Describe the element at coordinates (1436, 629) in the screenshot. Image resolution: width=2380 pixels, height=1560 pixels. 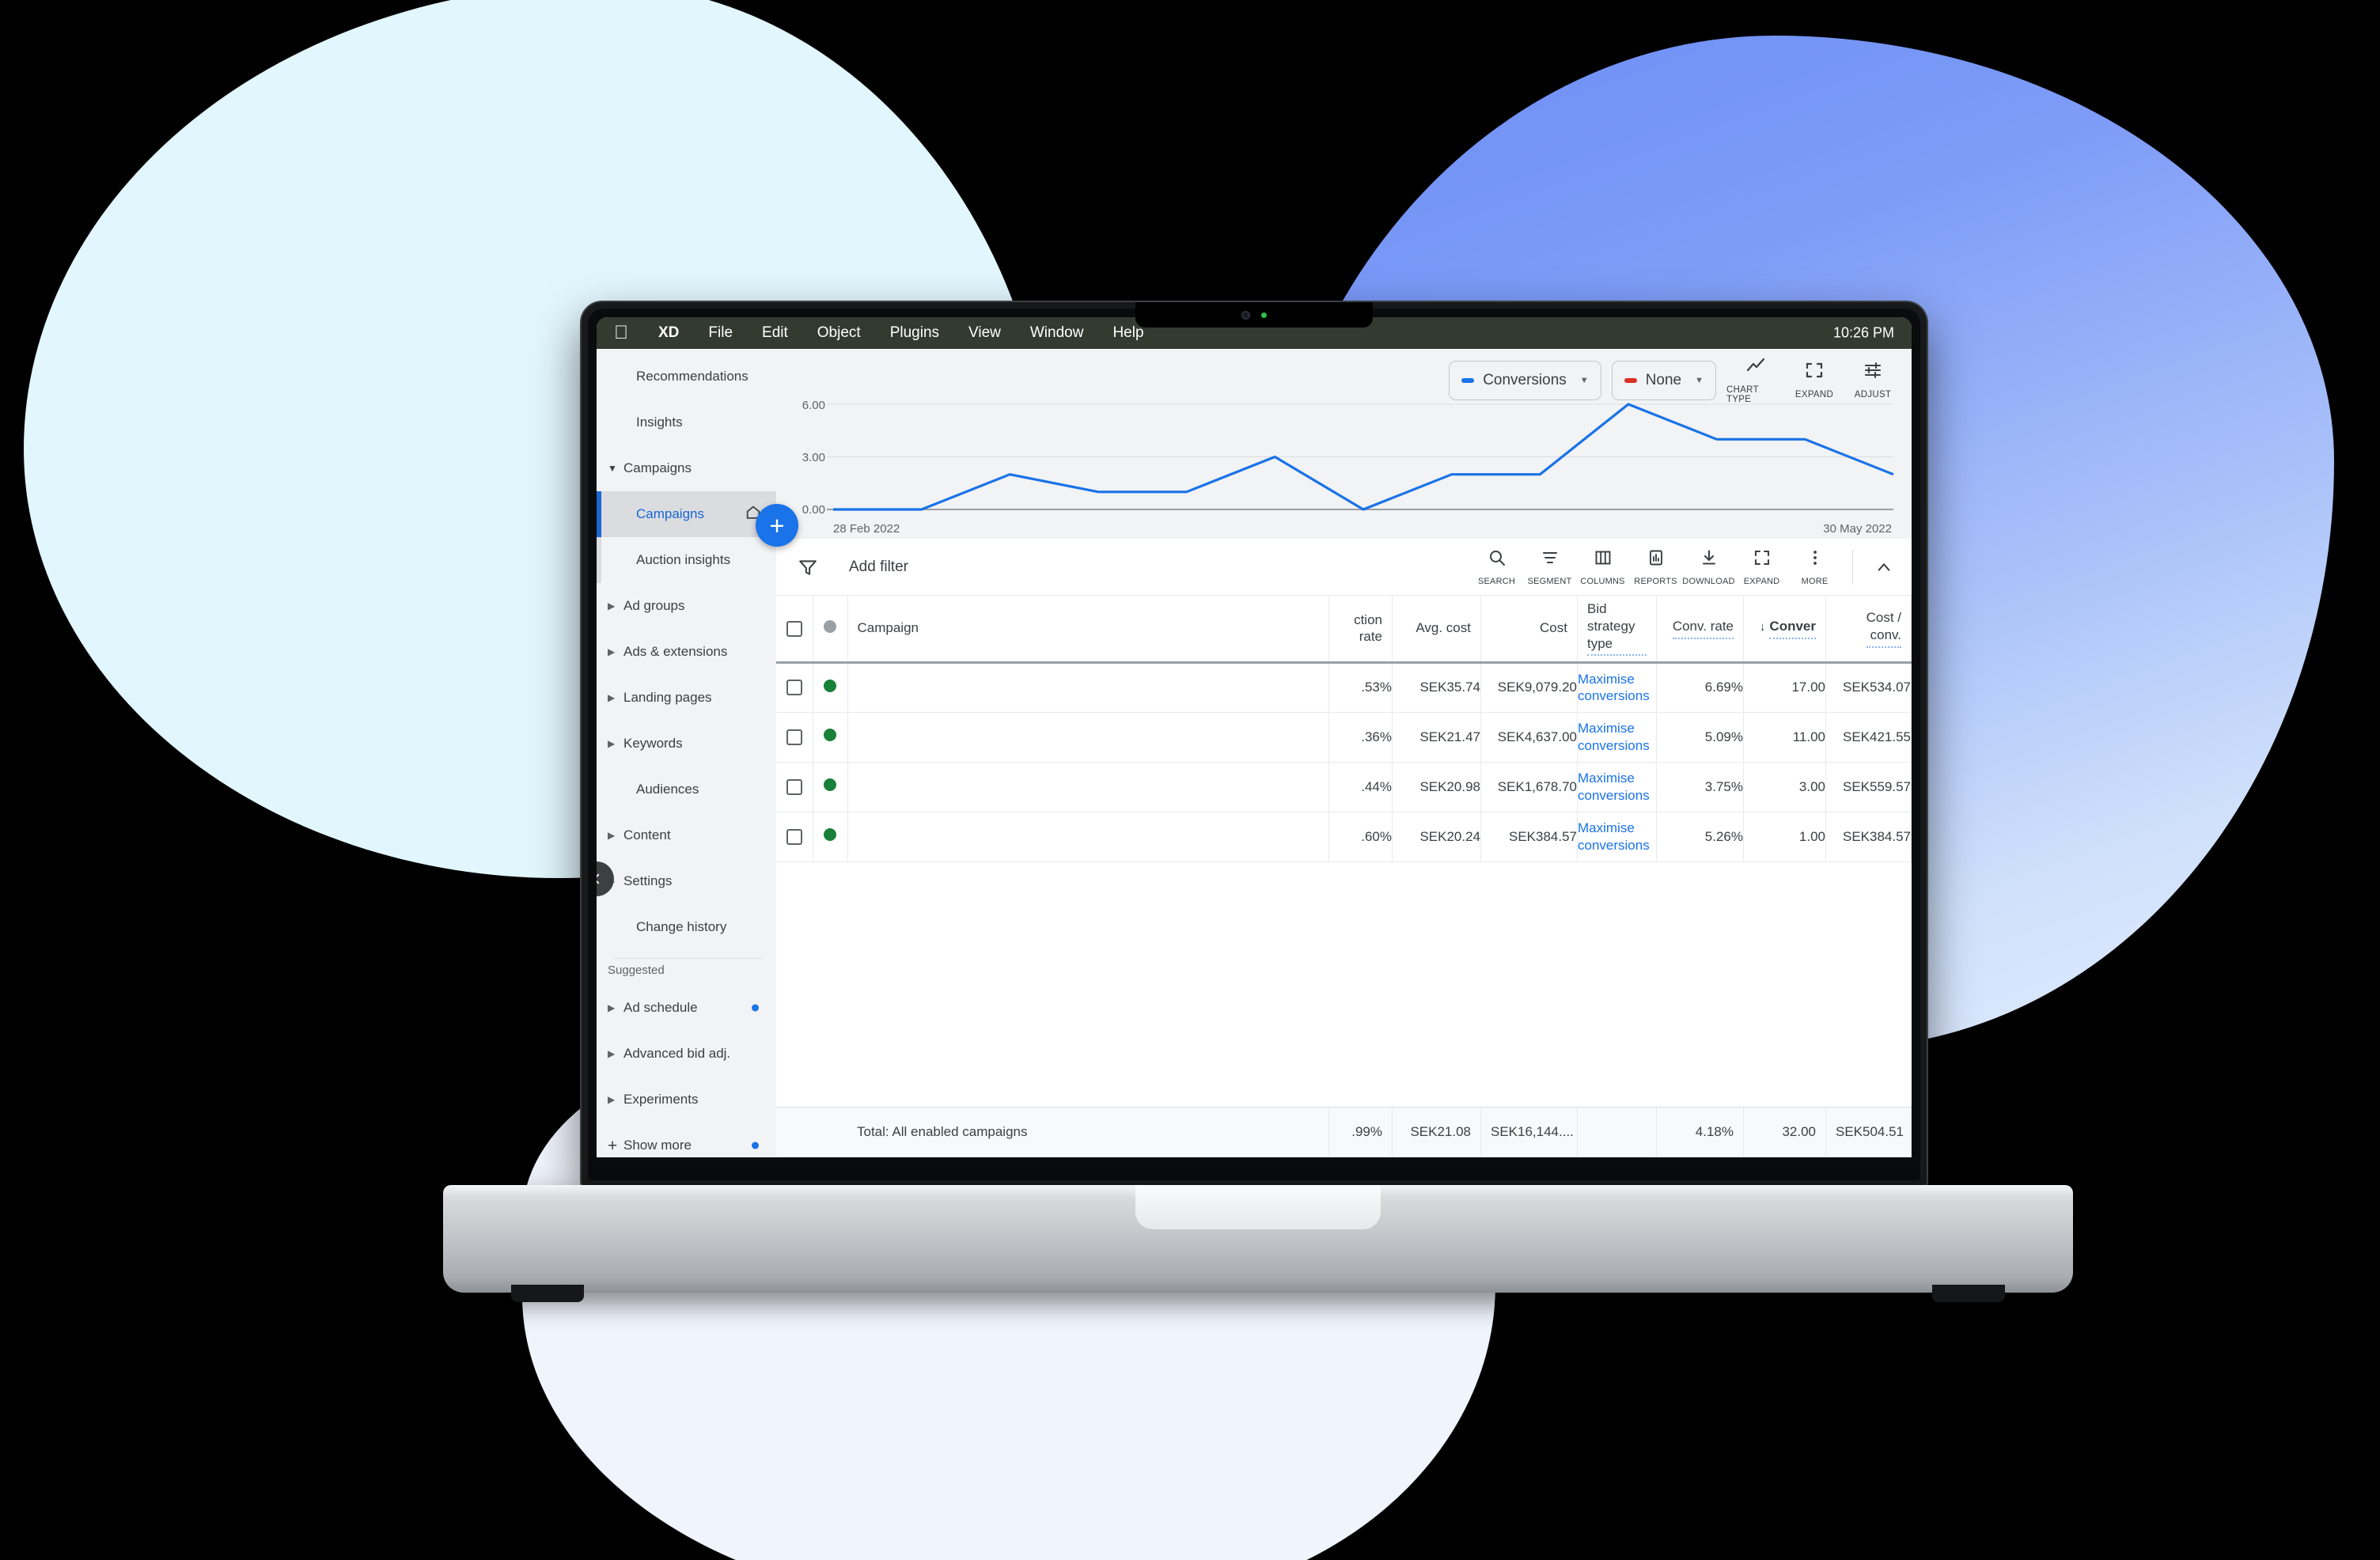
I see `avg-cost-header: Avg. cost` at that location.